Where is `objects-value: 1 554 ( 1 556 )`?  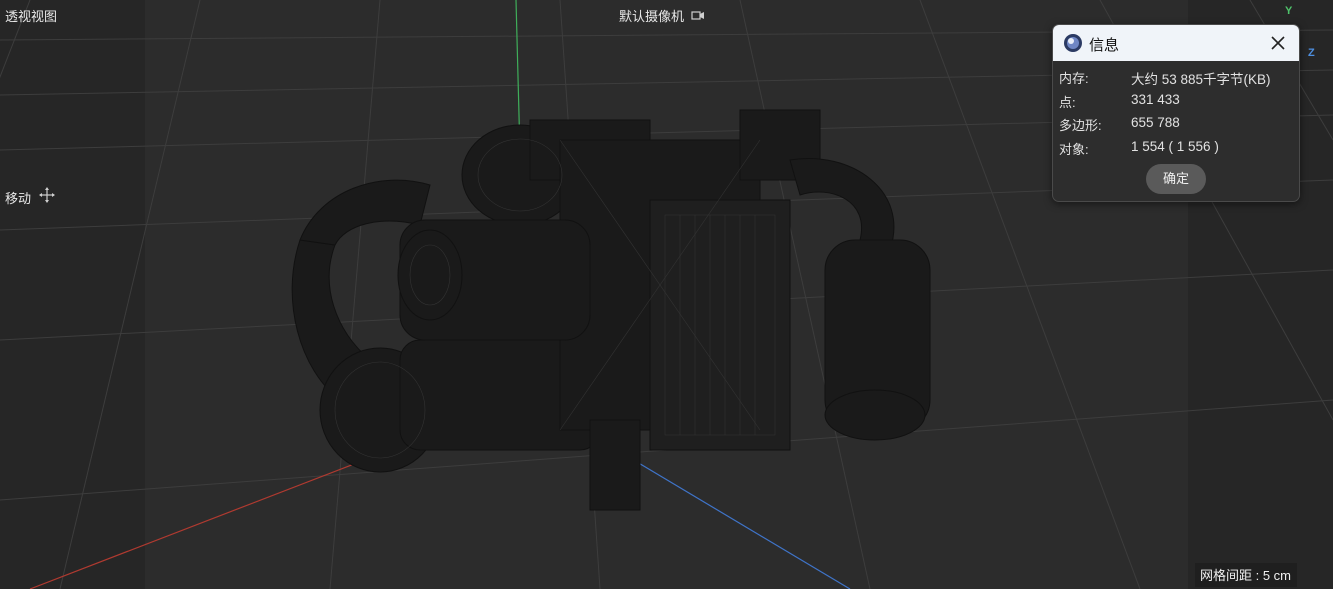 objects-value: 1 554 ( 1 556 ) is located at coordinates (1175, 146).